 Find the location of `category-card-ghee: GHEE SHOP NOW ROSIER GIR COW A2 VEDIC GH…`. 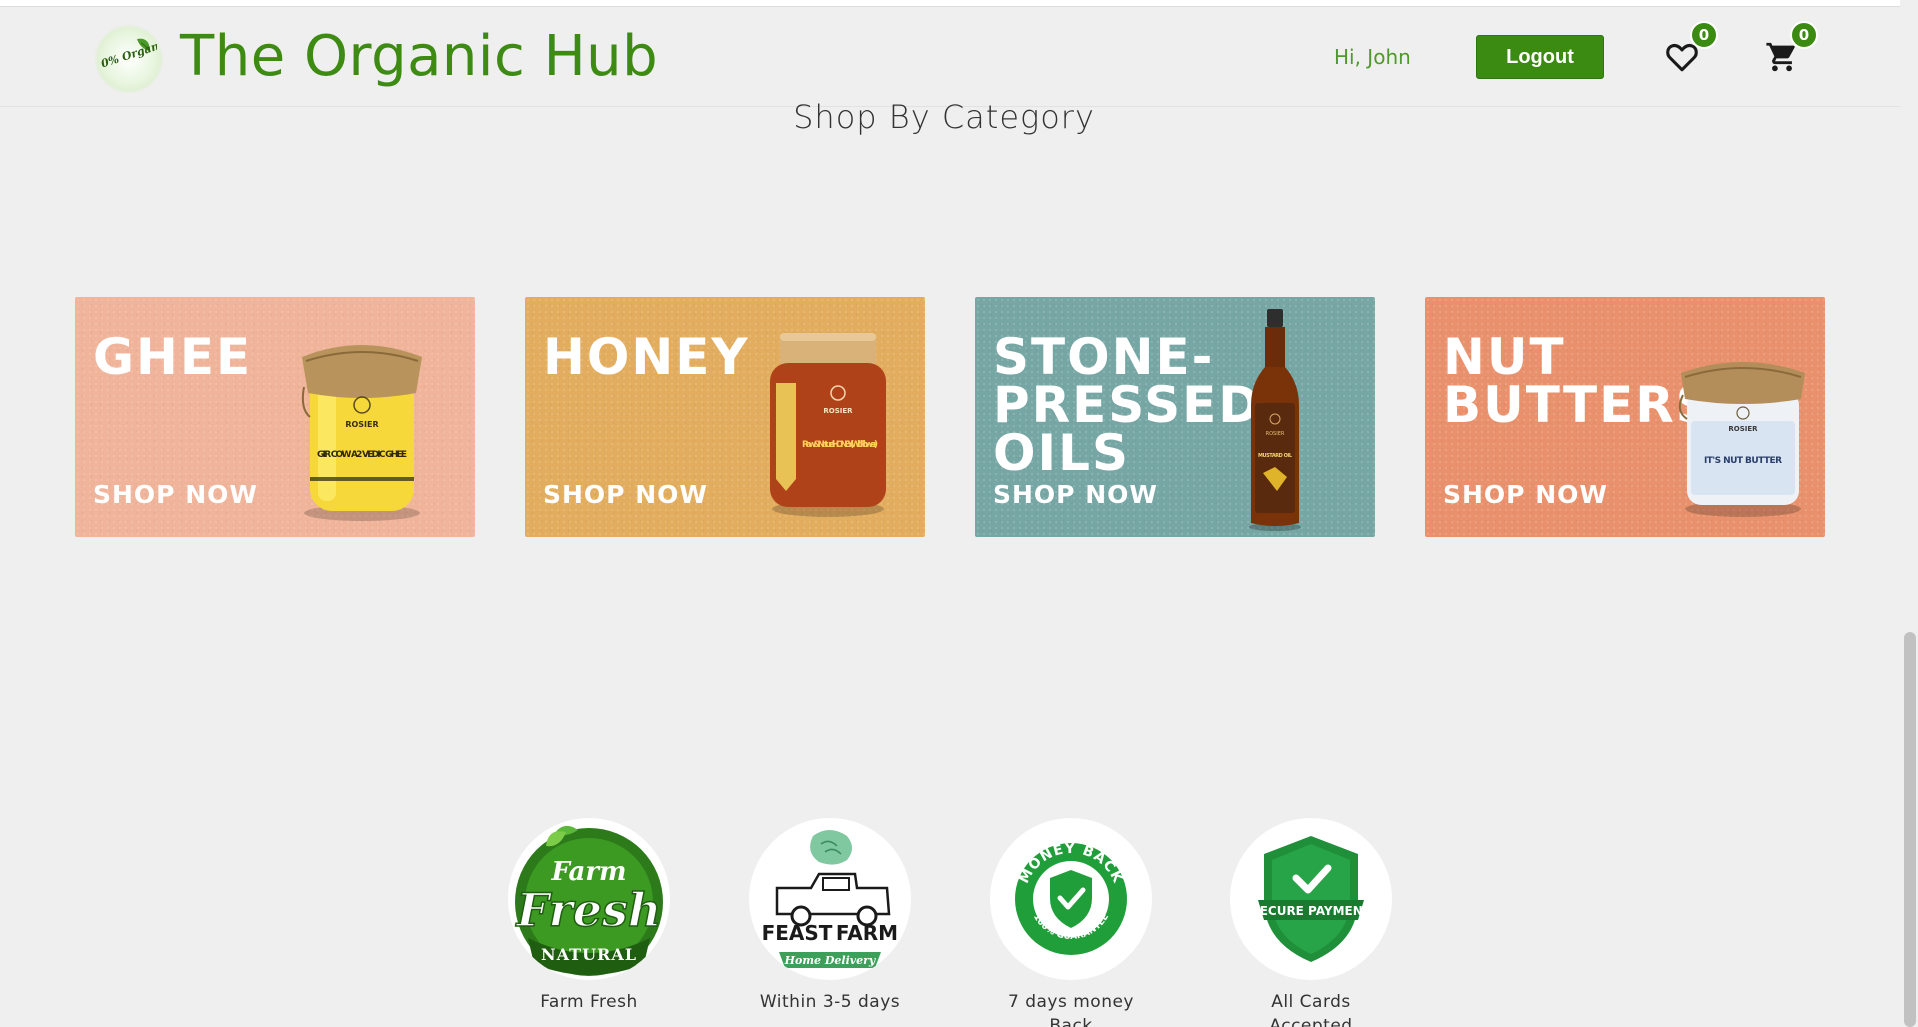

category-card-ghee: GHEE SHOP NOW ROSIER GIR COW A2 VEDIC GH… is located at coordinates (275, 417).